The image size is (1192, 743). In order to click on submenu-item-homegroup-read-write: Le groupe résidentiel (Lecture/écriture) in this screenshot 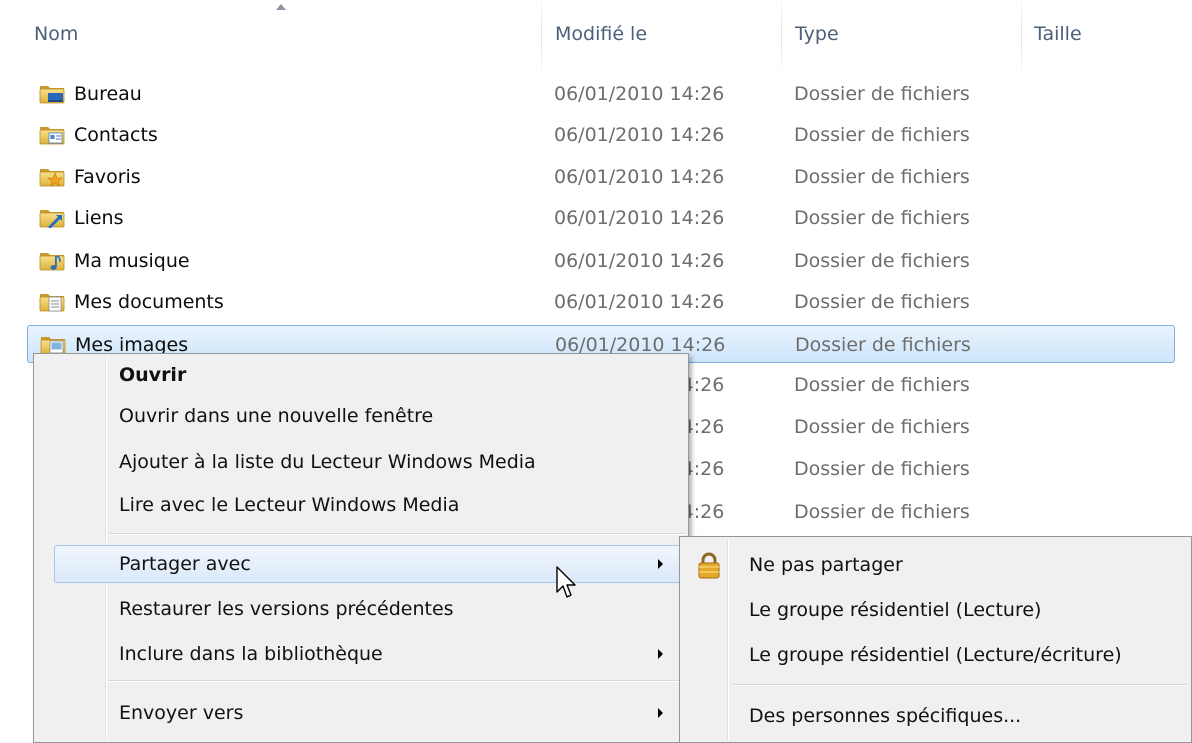, I will do `click(935, 655)`.